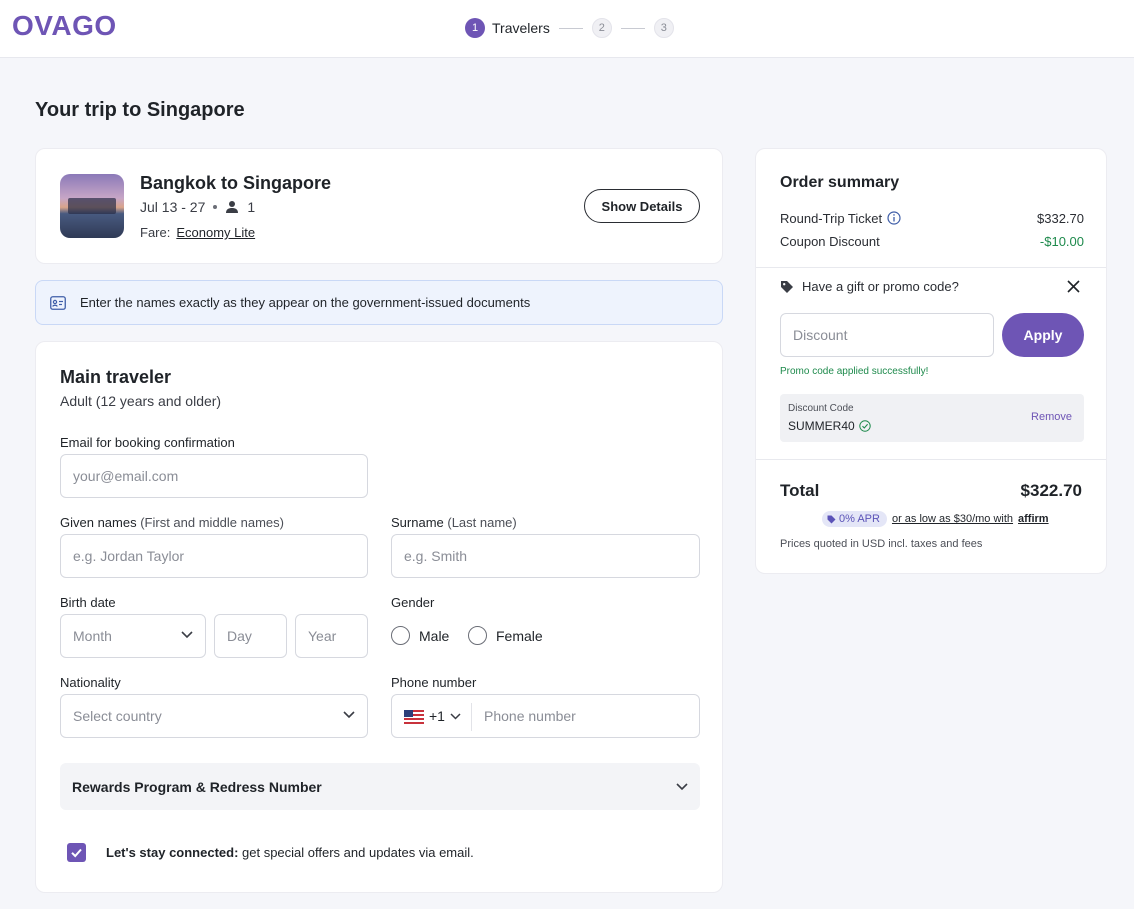  I want to click on fare-info: Fare: Economy Lite, so click(197, 232).